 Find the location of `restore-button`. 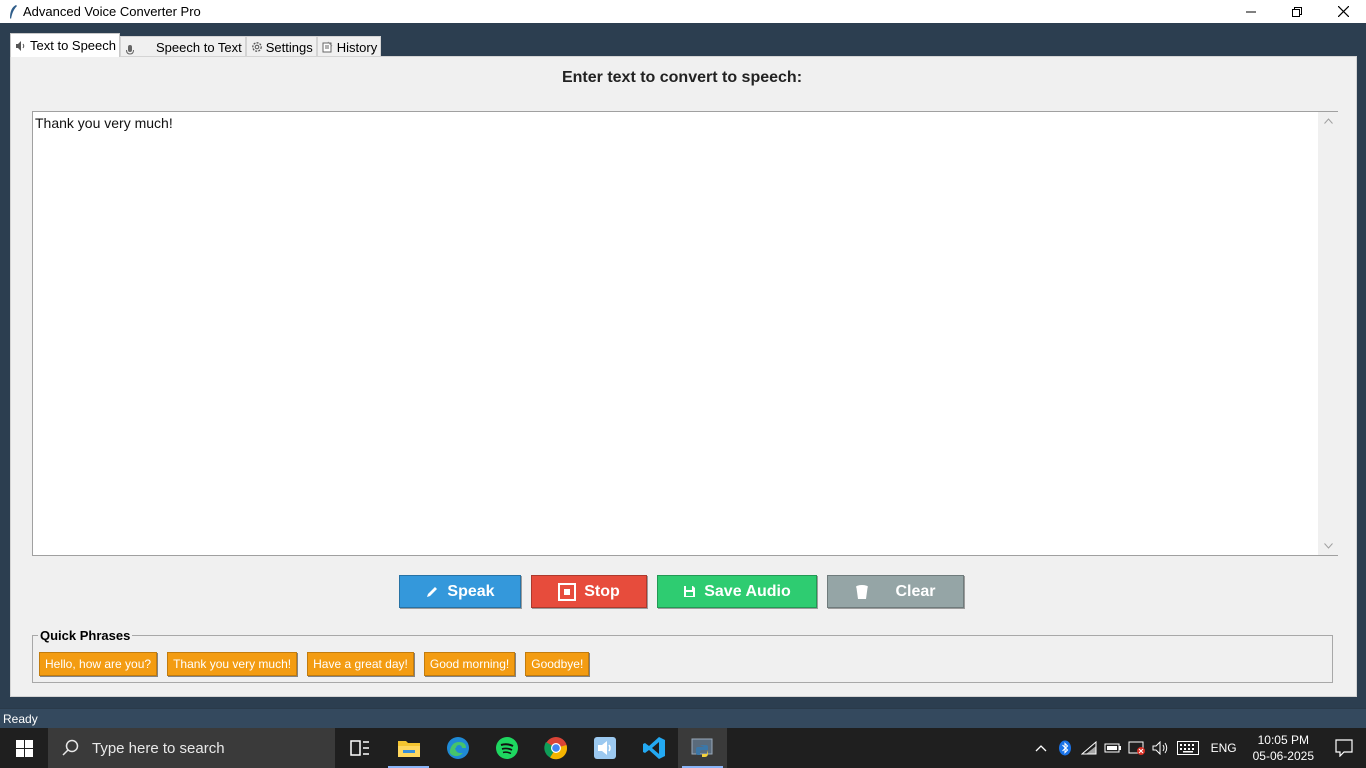

restore-button is located at coordinates (1297, 11).